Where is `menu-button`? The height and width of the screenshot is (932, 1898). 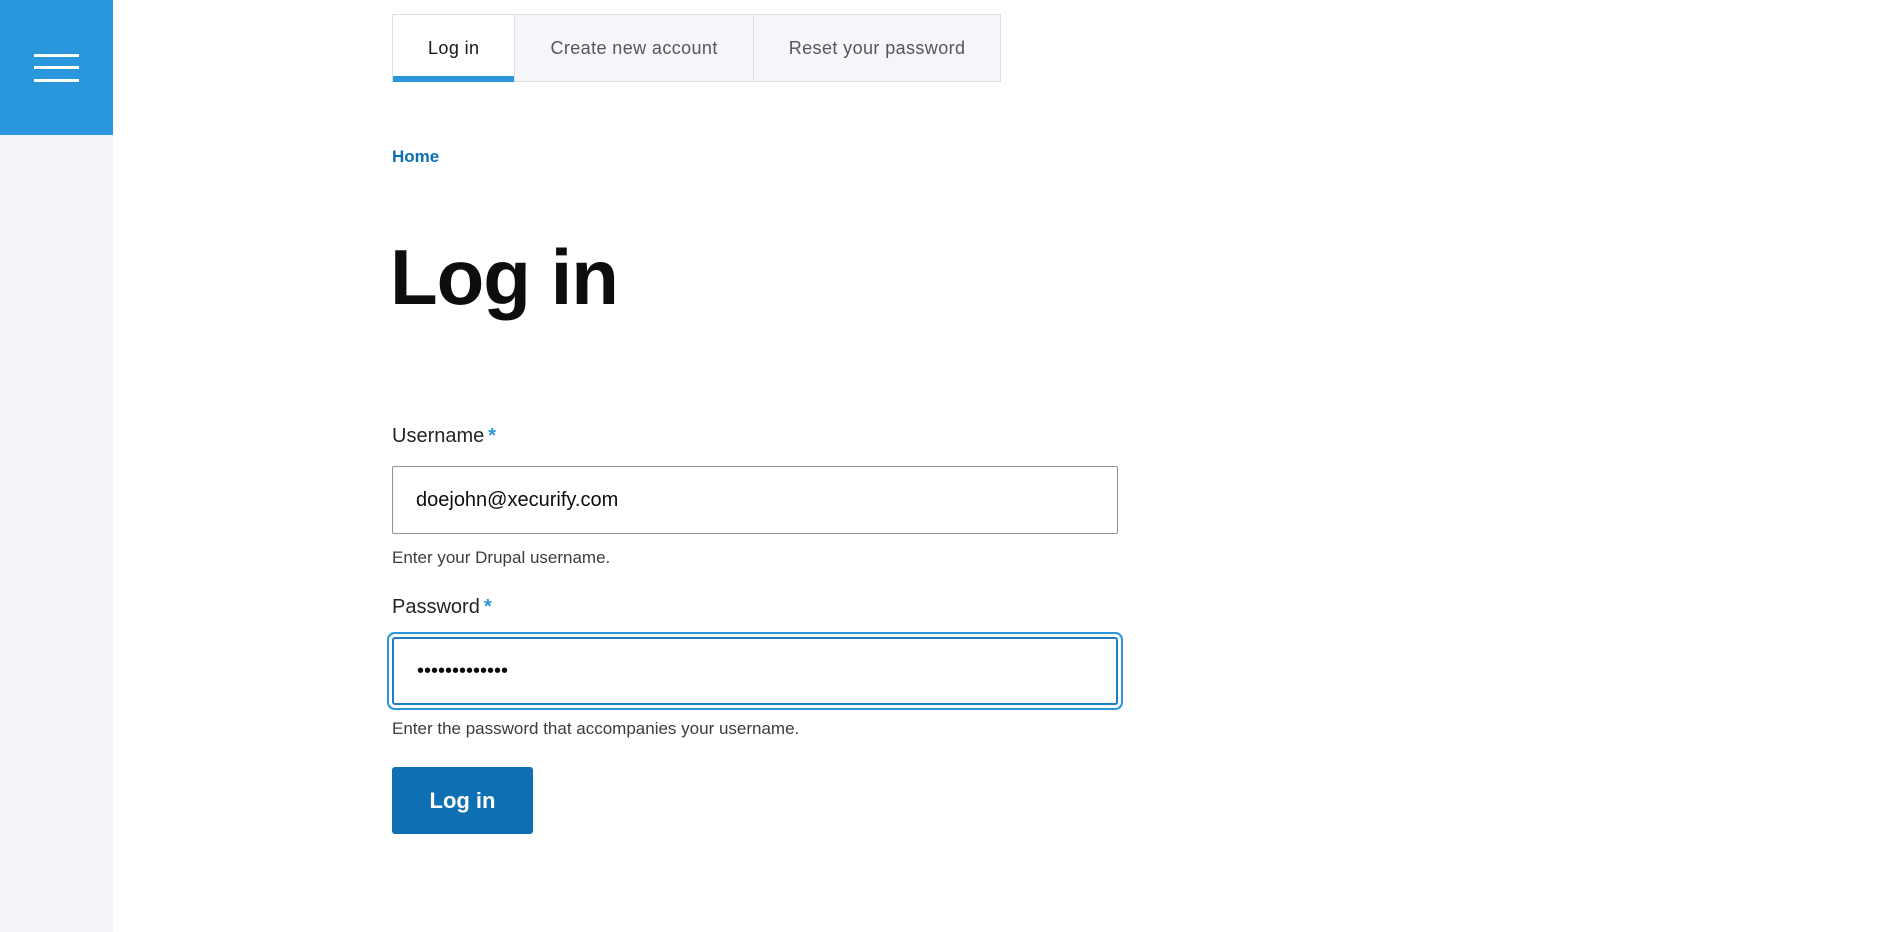 menu-button is located at coordinates (56, 67).